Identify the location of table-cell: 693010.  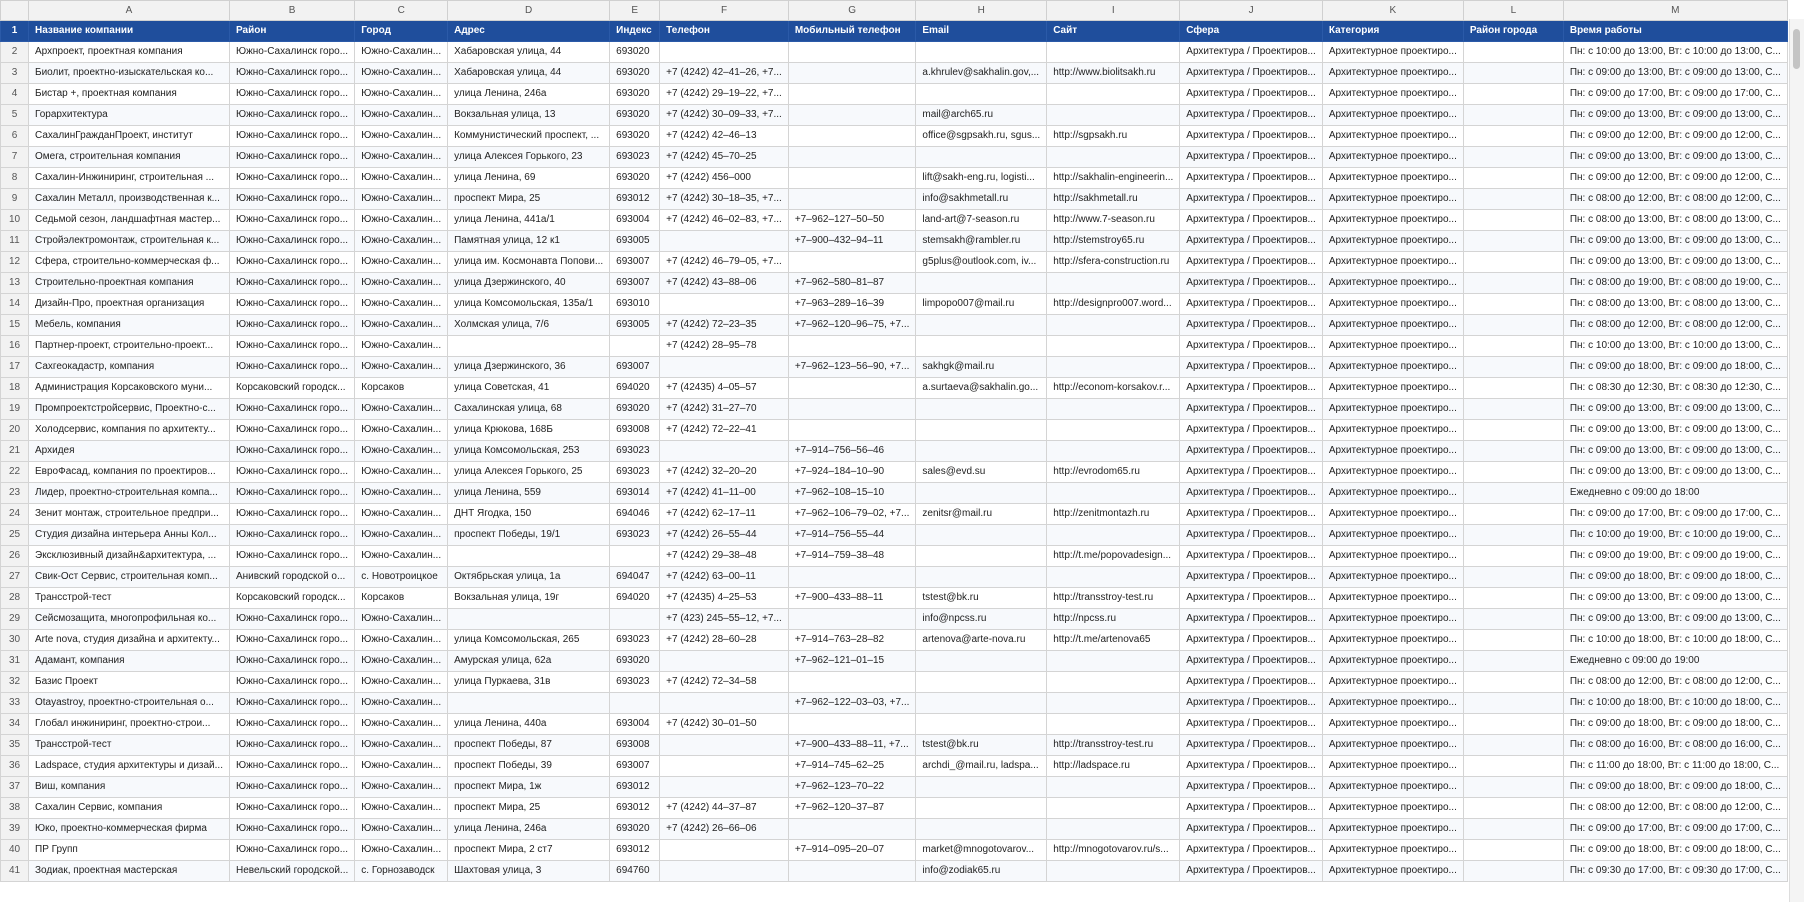
(635, 304).